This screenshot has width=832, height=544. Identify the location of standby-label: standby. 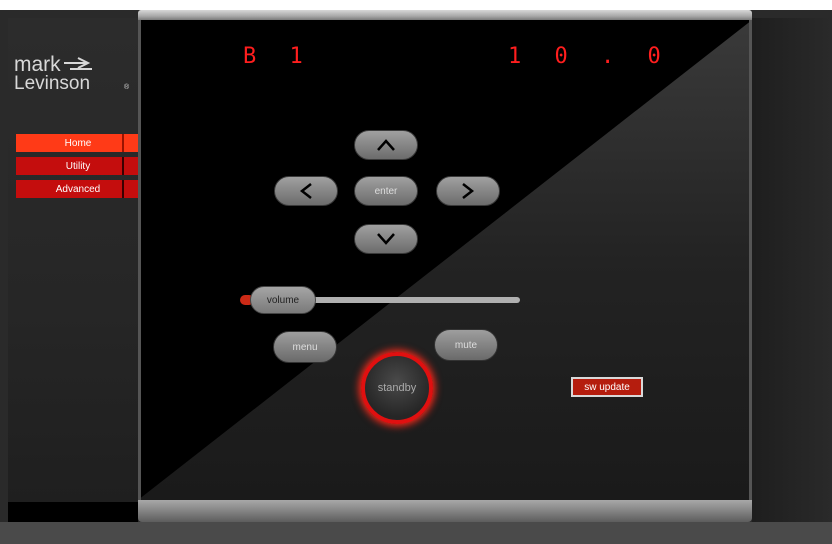
(397, 388).